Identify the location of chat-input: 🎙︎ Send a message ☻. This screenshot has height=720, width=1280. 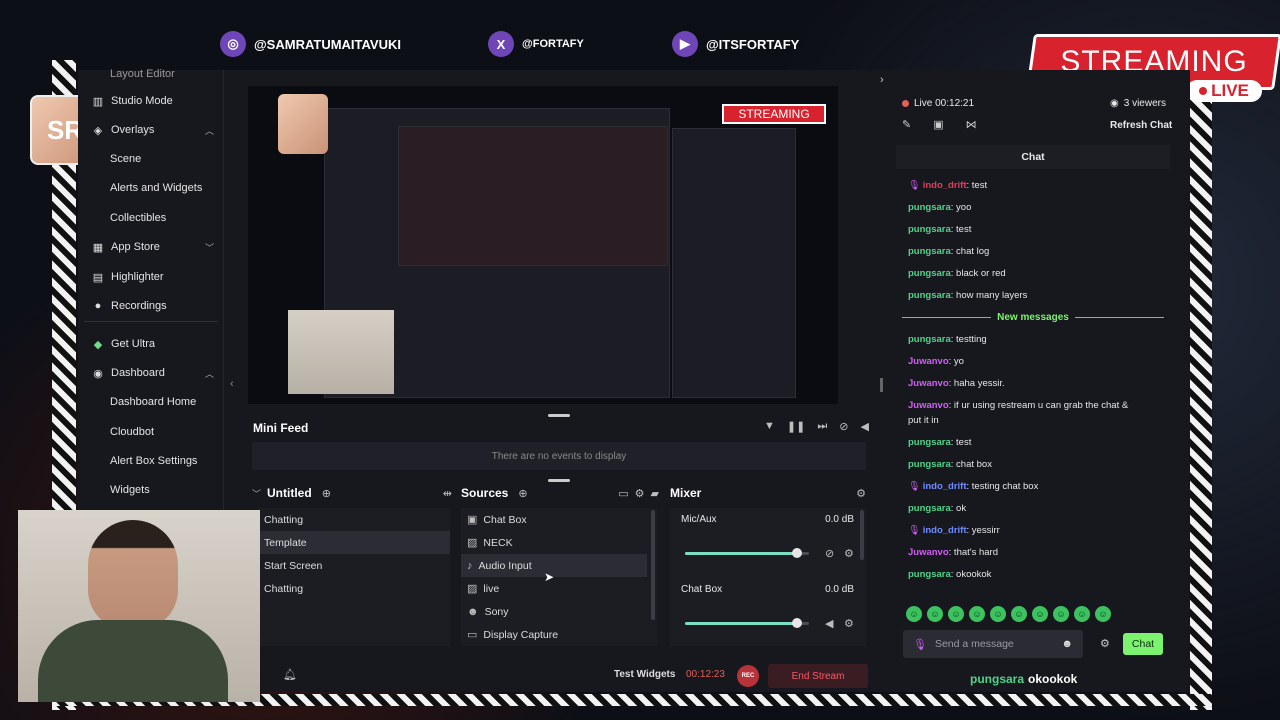
(993, 644).